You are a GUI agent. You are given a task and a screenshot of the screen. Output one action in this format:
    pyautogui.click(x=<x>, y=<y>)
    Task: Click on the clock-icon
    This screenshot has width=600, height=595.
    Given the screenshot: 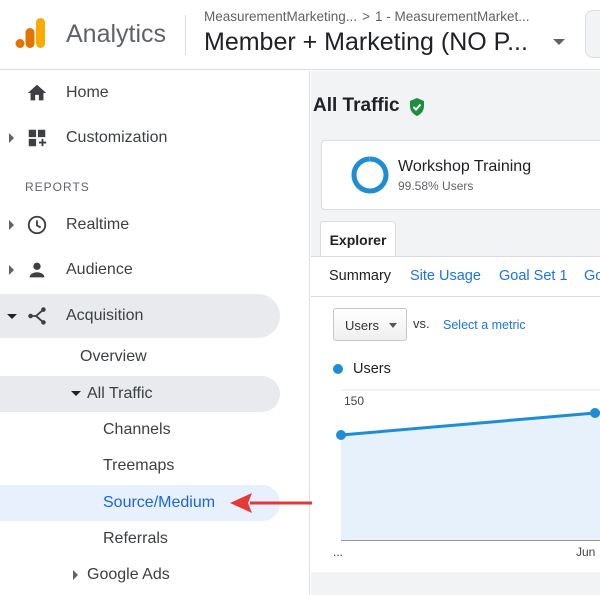 What is the action you would take?
    pyautogui.click(x=37, y=225)
    